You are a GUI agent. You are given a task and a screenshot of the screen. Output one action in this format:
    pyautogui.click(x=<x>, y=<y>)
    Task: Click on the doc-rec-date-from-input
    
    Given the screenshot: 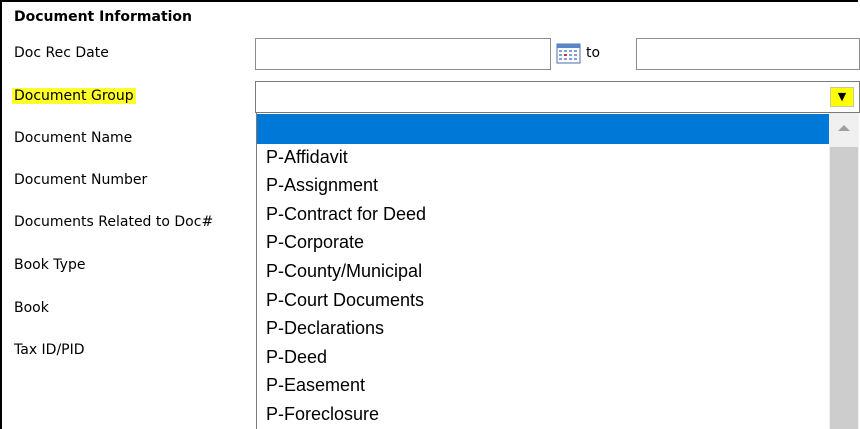 What is the action you would take?
    pyautogui.click(x=403, y=54)
    